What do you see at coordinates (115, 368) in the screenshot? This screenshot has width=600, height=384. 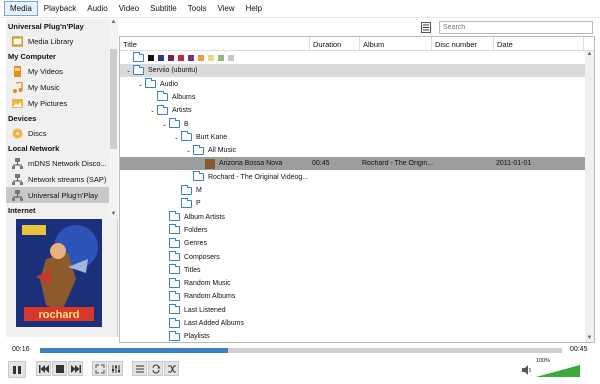 I see `equalizer-button` at bounding box center [115, 368].